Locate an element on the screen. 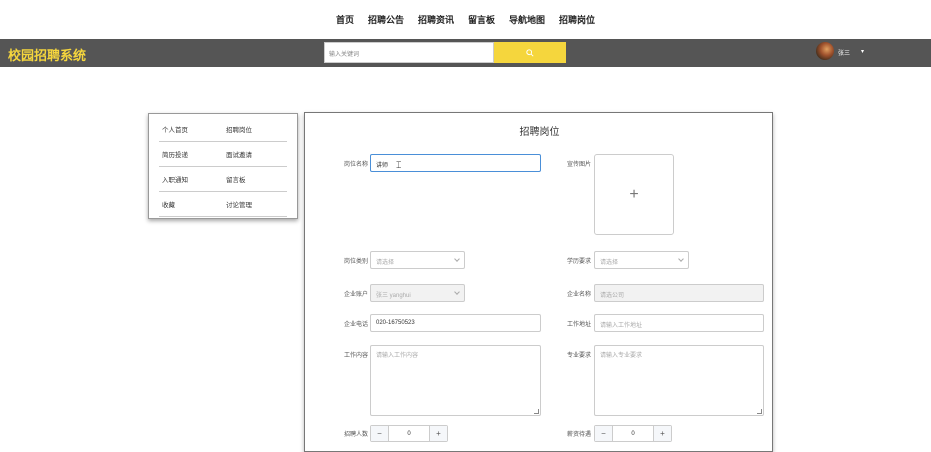 The width and height of the screenshot is (931, 452). category-select: 请选择 is located at coordinates (417, 260).